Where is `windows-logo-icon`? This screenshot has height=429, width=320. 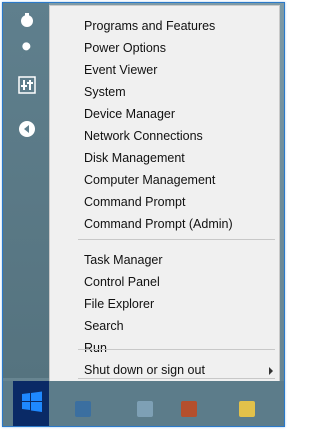
windows-logo-icon is located at coordinates (32, 401).